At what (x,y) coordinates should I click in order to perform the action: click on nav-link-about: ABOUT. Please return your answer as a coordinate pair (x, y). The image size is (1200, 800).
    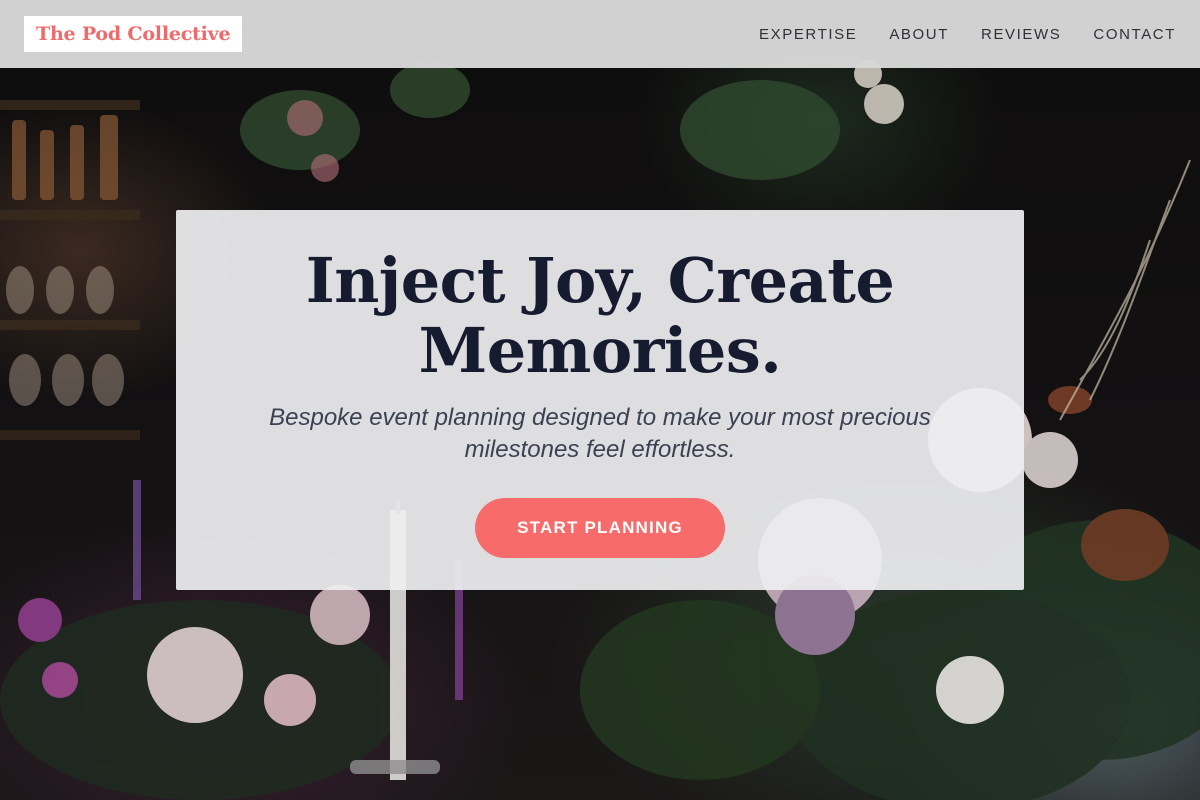
    Looking at the image, I should click on (919, 34).